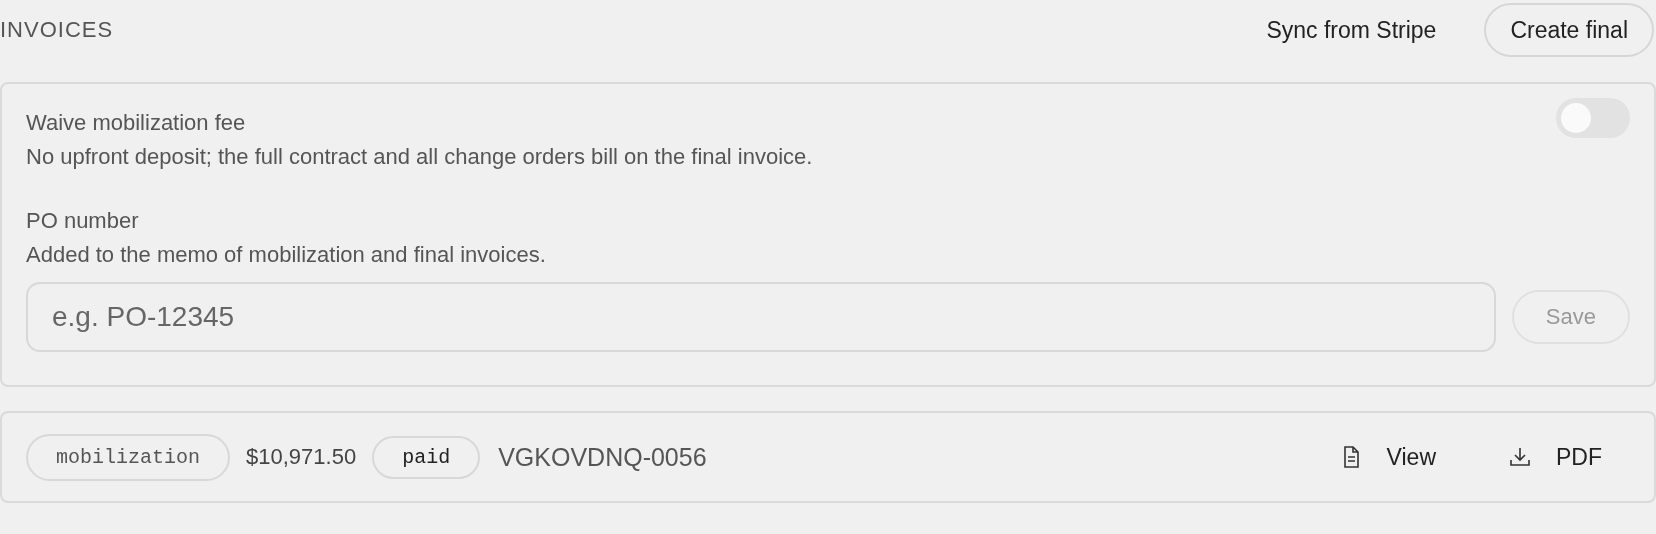  Describe the element at coordinates (1351, 30) in the screenshot. I see `sync-button: Sync from Stripe` at that location.